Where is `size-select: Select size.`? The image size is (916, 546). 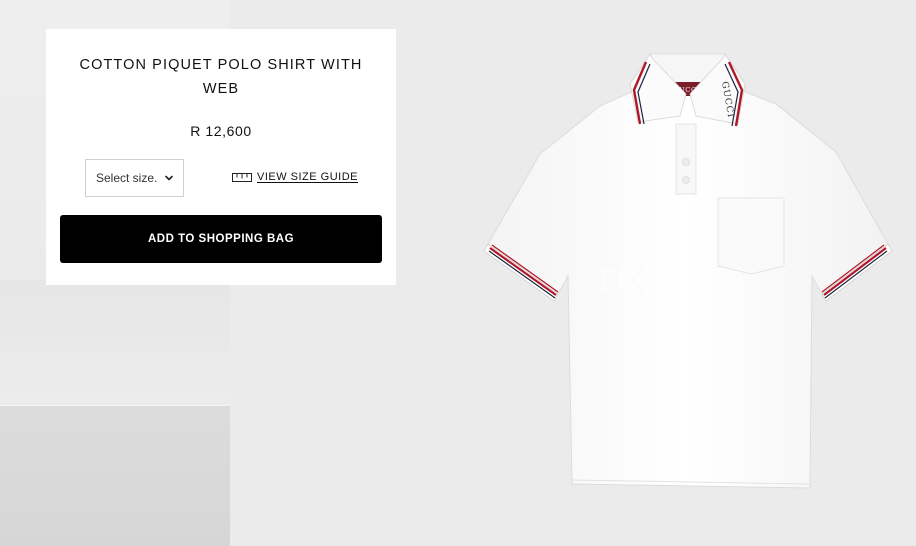
size-select: Select size. is located at coordinates (134, 178).